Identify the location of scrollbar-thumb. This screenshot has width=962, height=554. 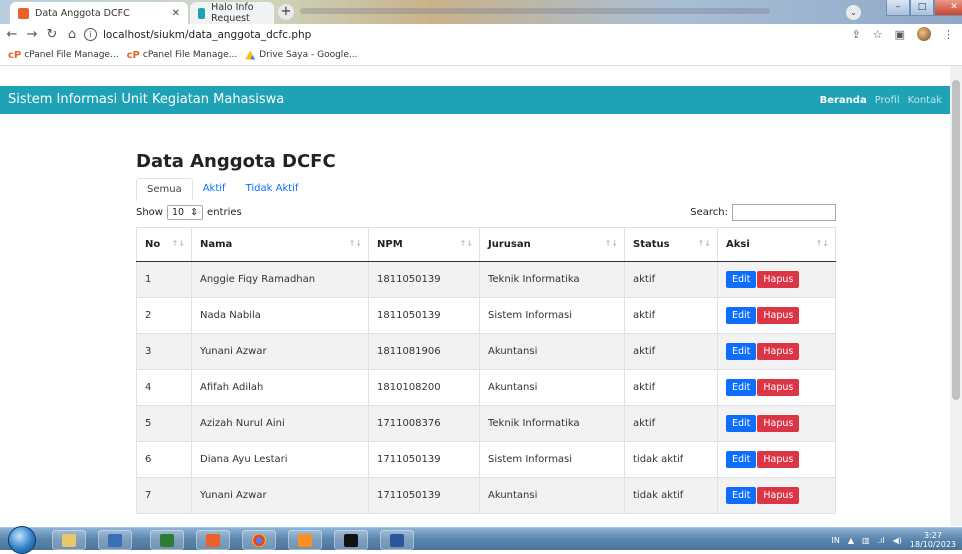
(956, 240).